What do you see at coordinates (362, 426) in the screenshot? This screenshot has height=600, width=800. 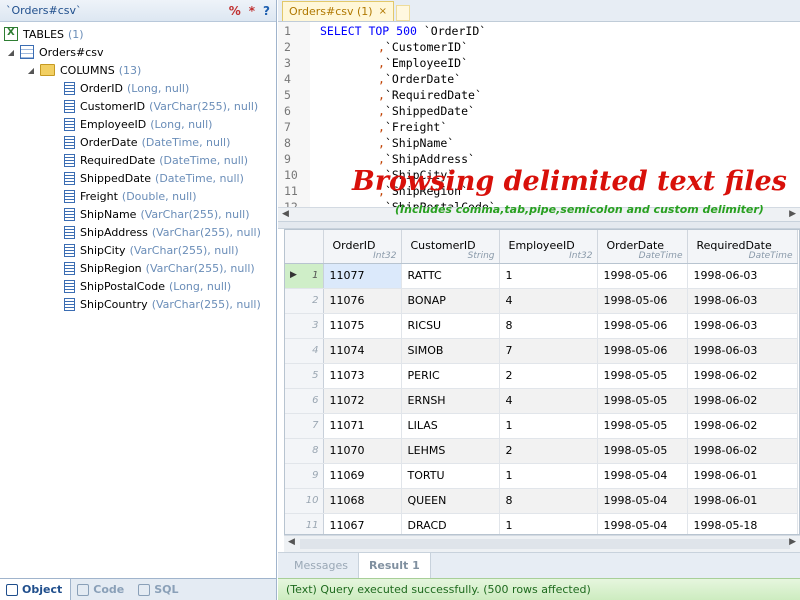 I see `grid-cell: 11071` at bounding box center [362, 426].